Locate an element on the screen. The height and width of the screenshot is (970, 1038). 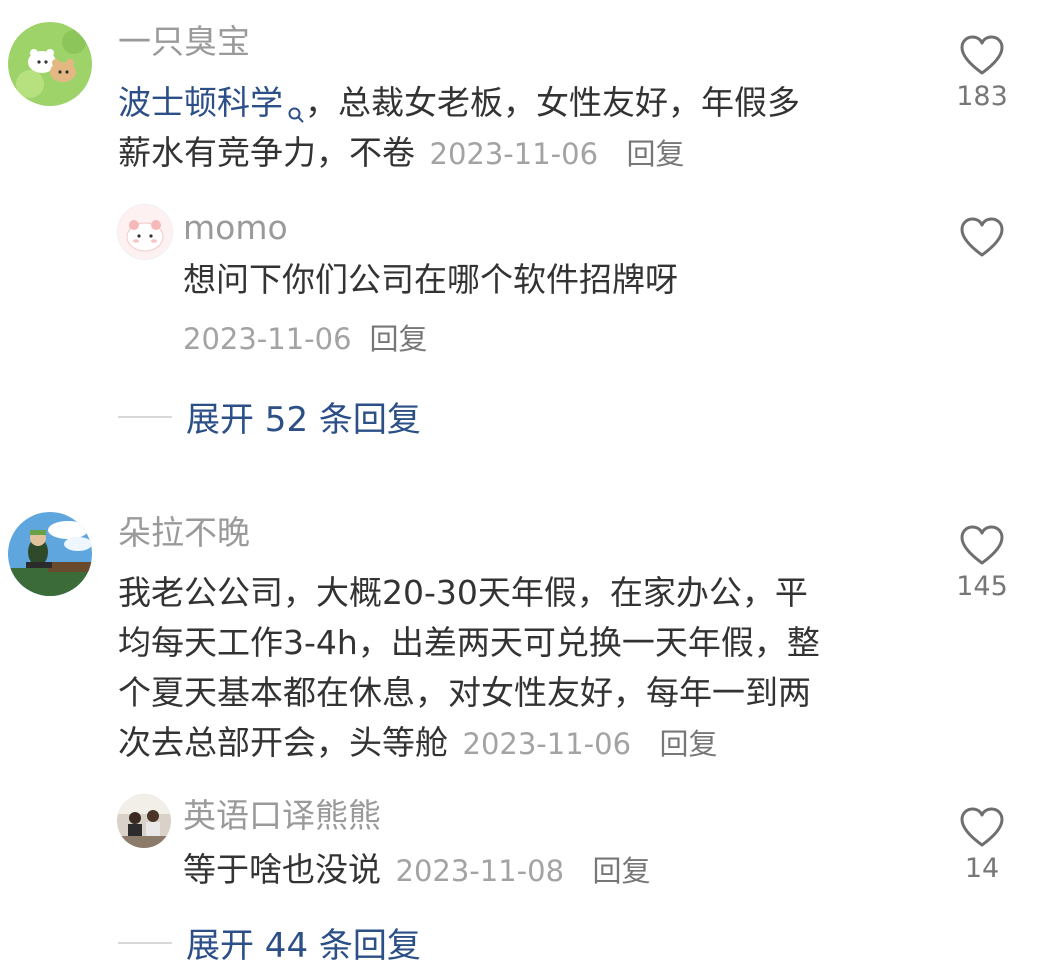
like-count: 14 is located at coordinates (982, 868).